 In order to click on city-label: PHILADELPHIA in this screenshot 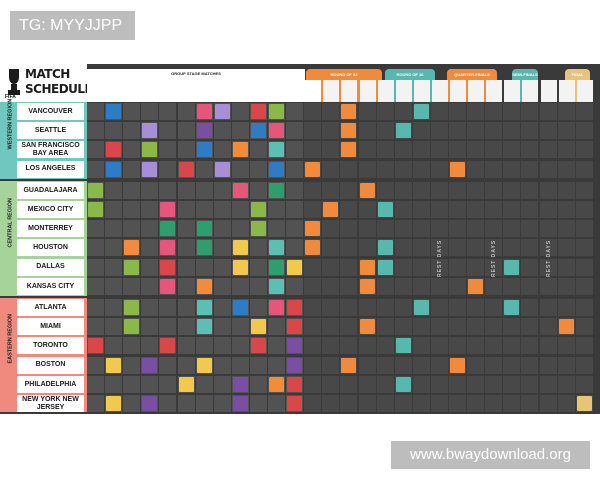, I will do `click(50, 384)`.